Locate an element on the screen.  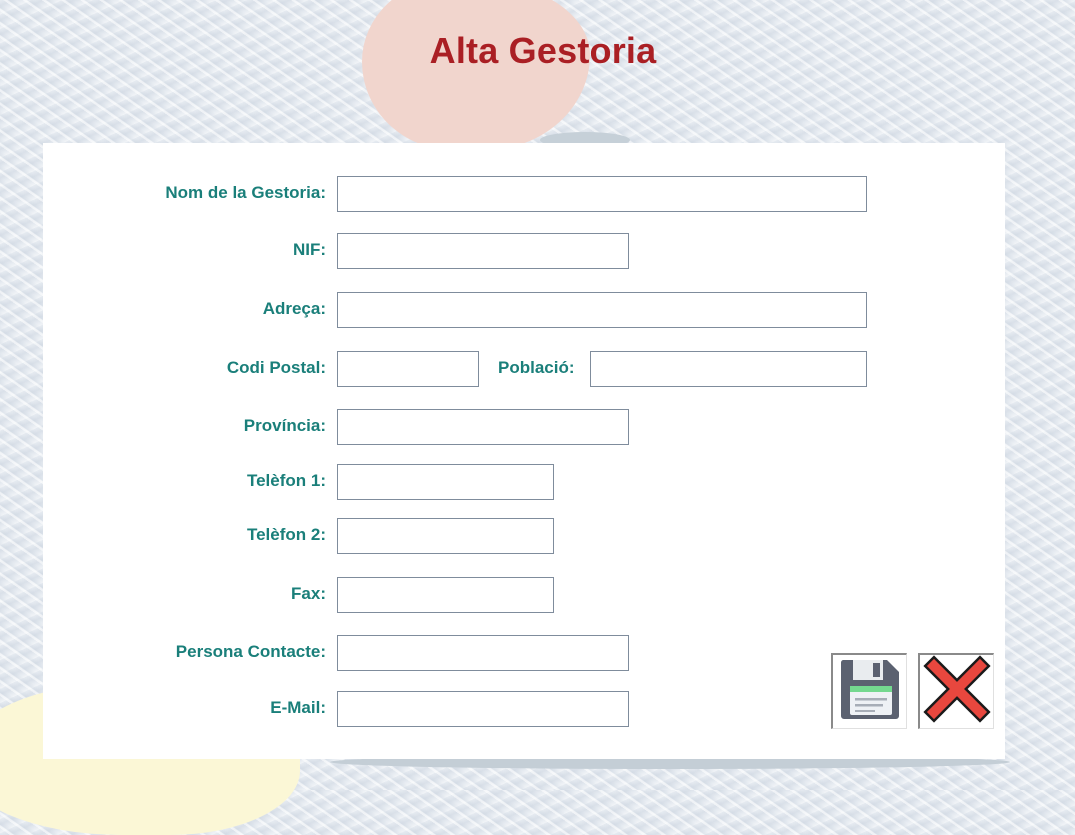
nom-gestoria-input is located at coordinates (602, 194).